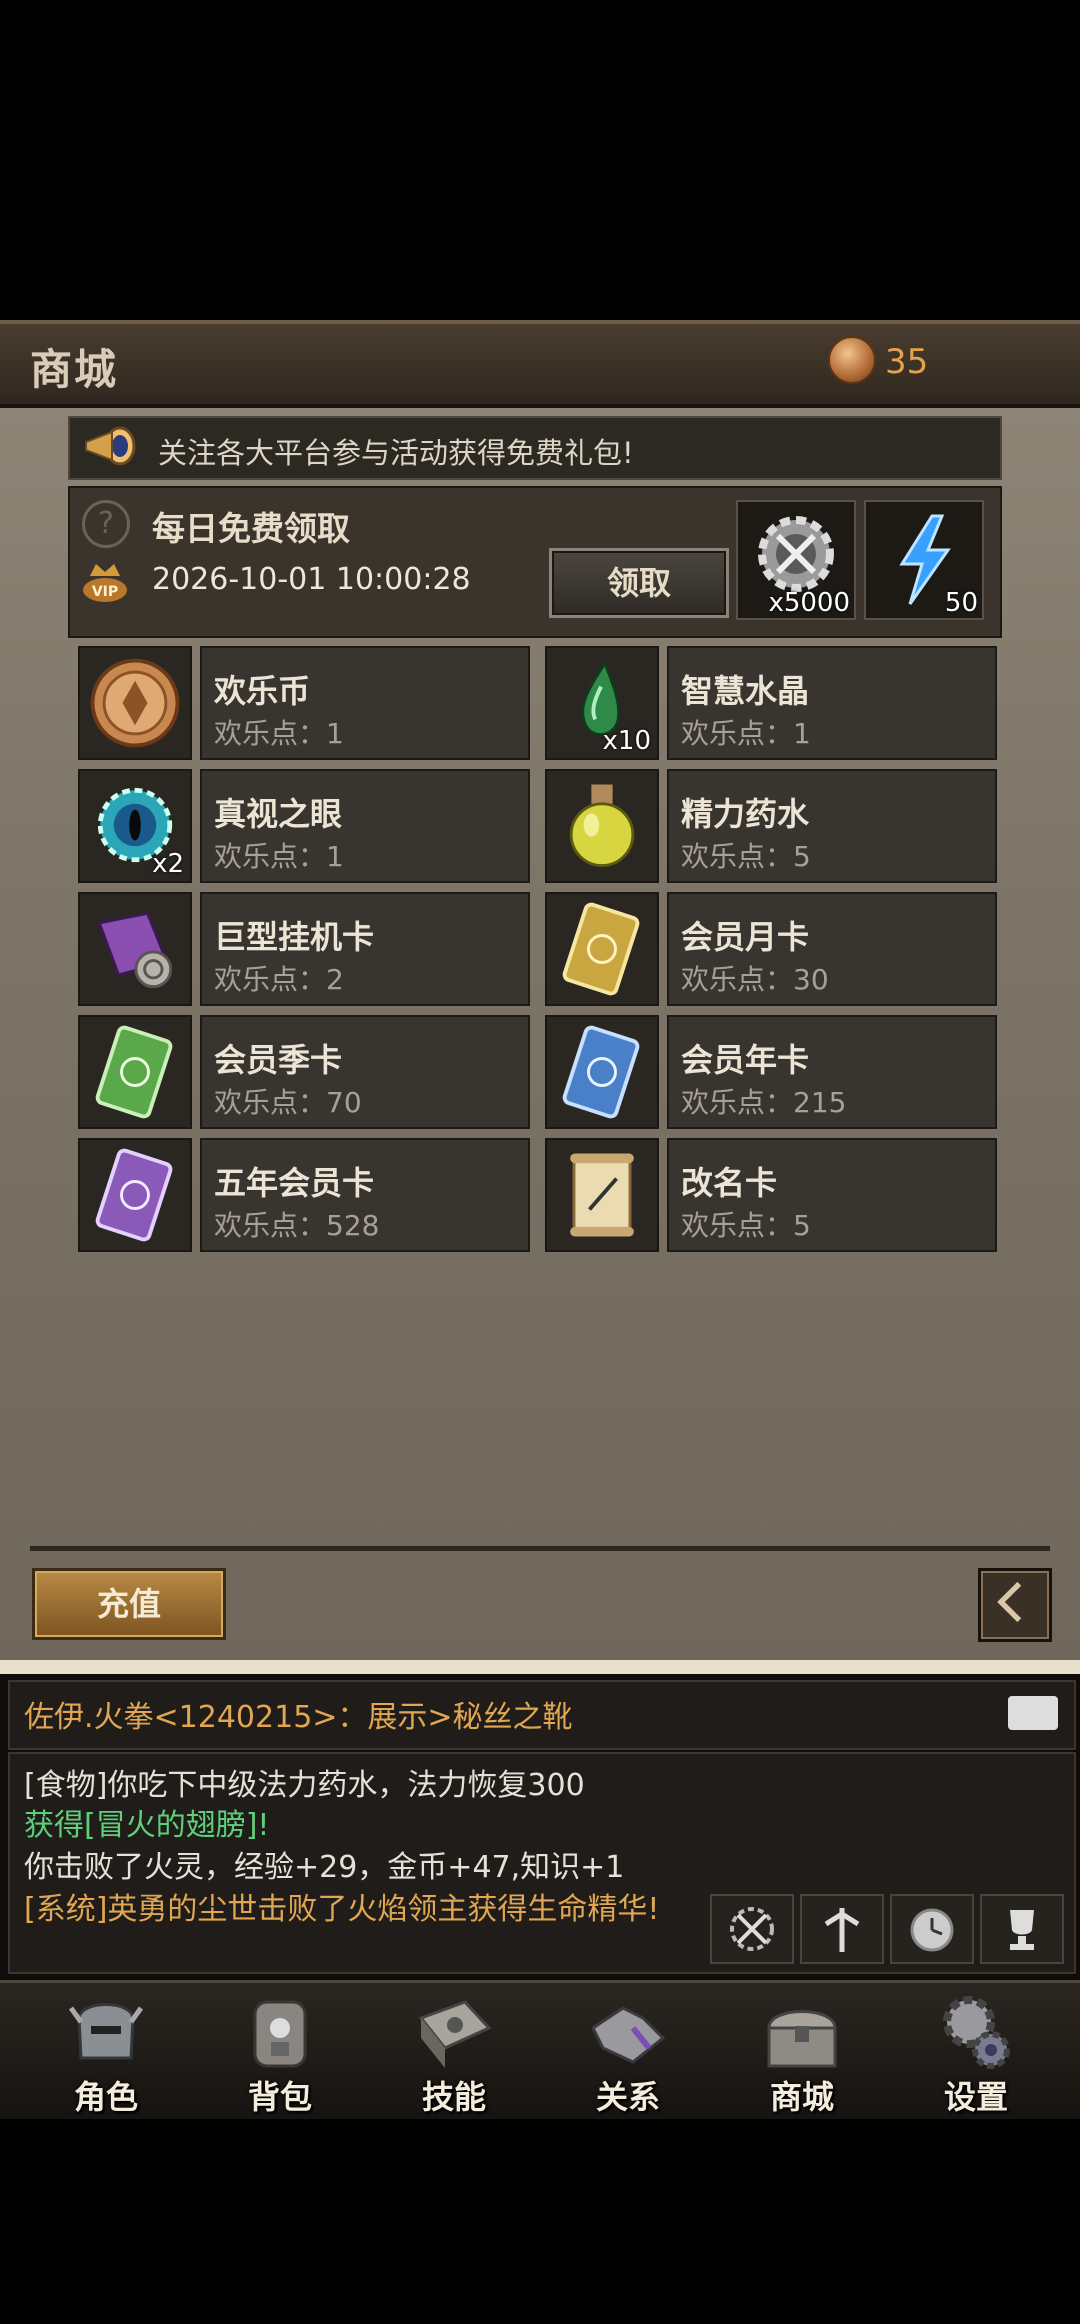 The width and height of the screenshot is (1080, 2324). What do you see at coordinates (802, 2050) in the screenshot?
I see `nav-item-shop: 商城` at bounding box center [802, 2050].